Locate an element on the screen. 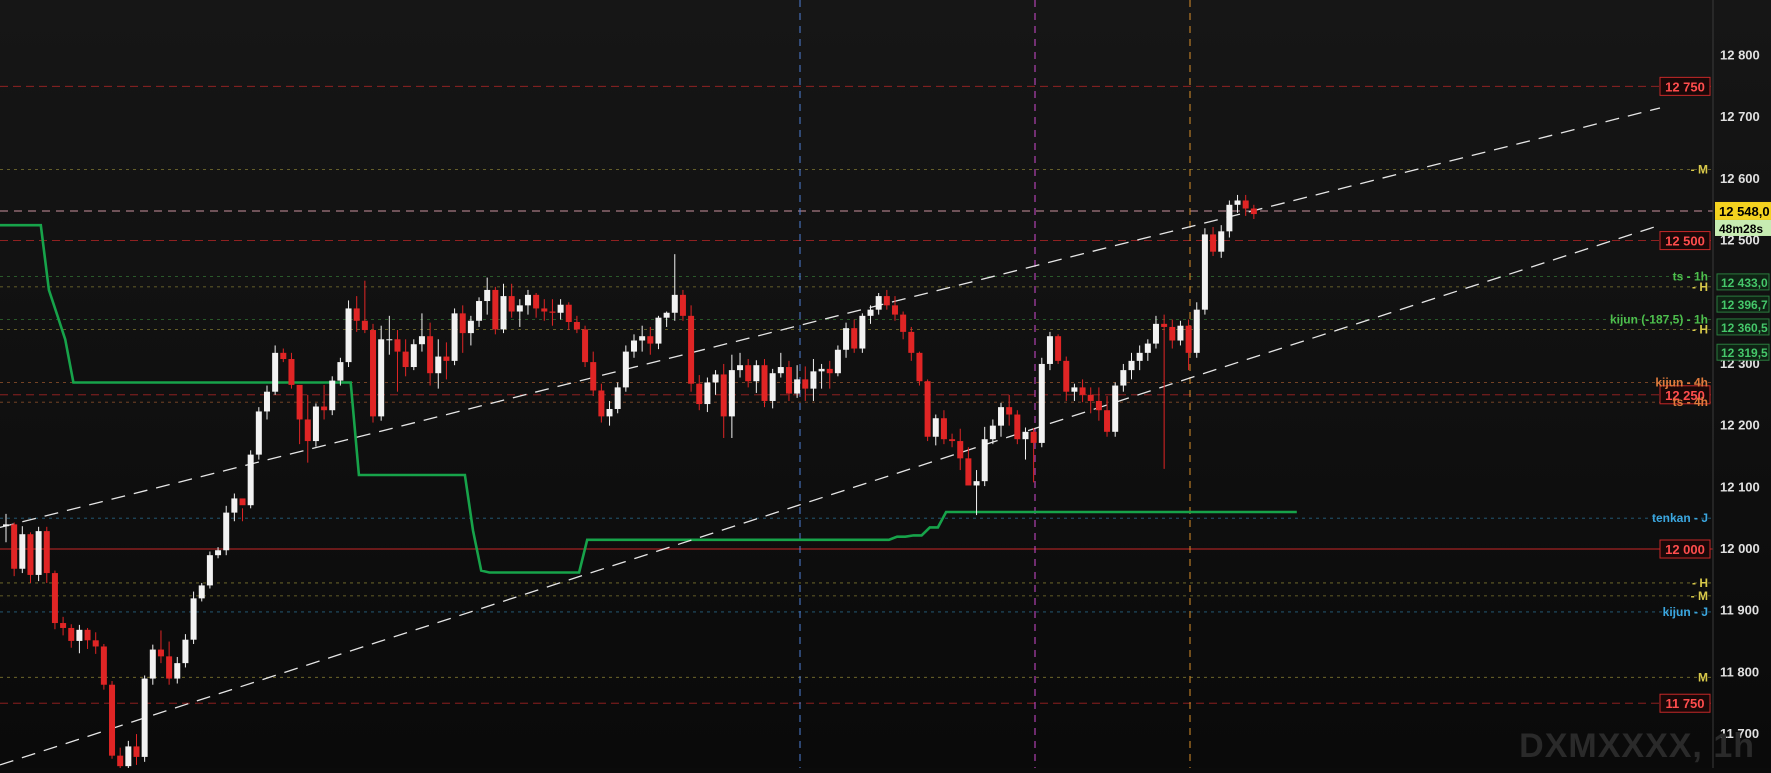 The height and width of the screenshot is (773, 1771). indicator-box-label: 12 319,5 is located at coordinates (1744, 353).